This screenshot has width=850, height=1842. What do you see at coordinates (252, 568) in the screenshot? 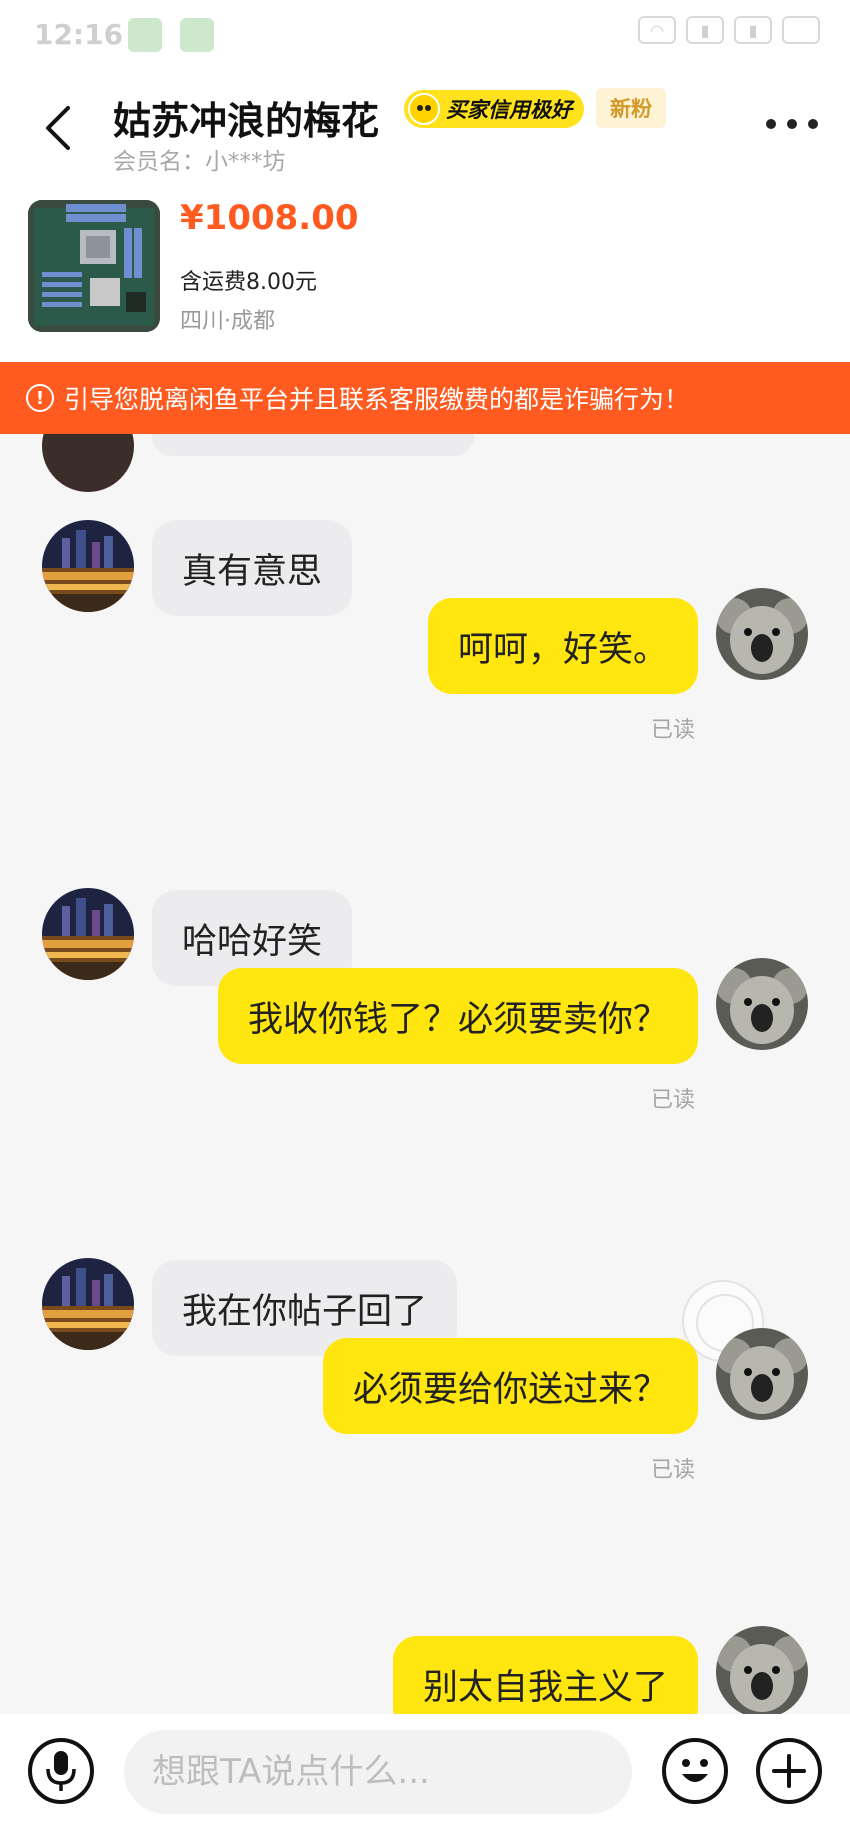
I see `incoming-message: 真有意思` at bounding box center [252, 568].